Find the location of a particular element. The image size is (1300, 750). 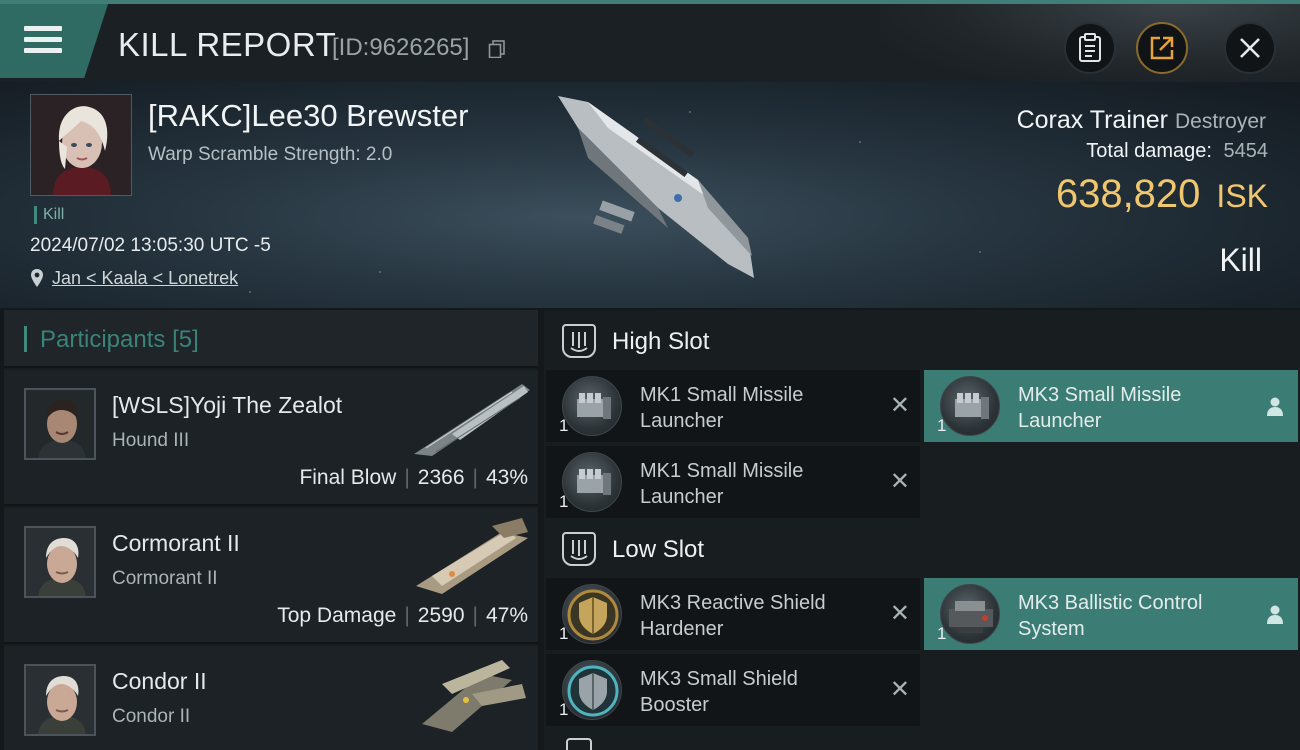

share-icon is located at coordinates (1162, 48).